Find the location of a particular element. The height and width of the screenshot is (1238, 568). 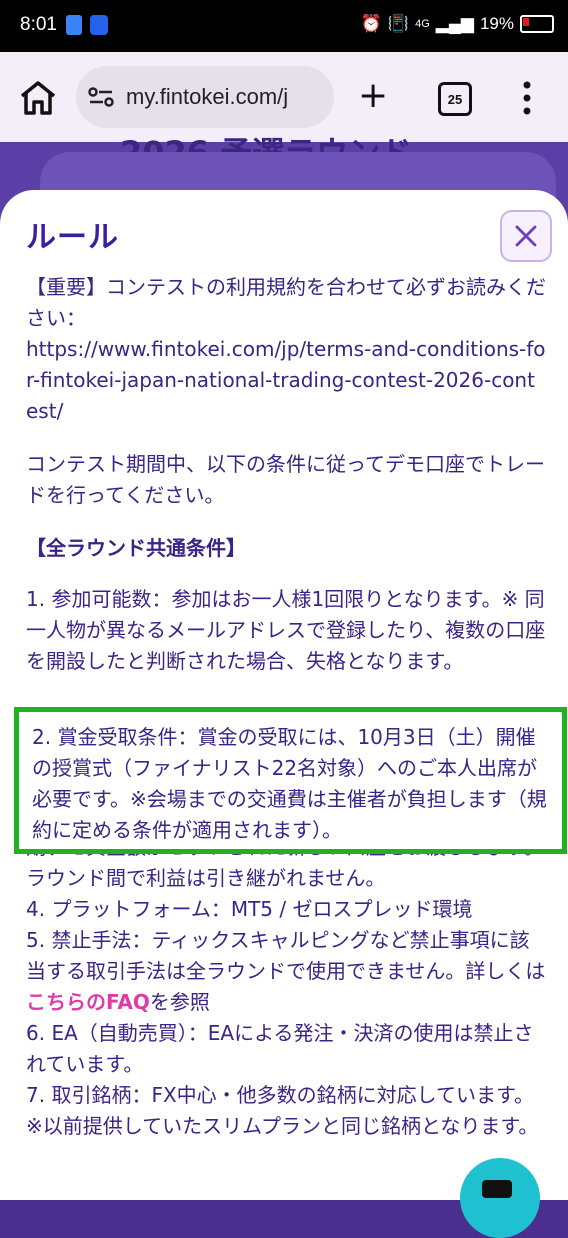

vibrate-icon: 📳 is located at coordinates (398, 23).